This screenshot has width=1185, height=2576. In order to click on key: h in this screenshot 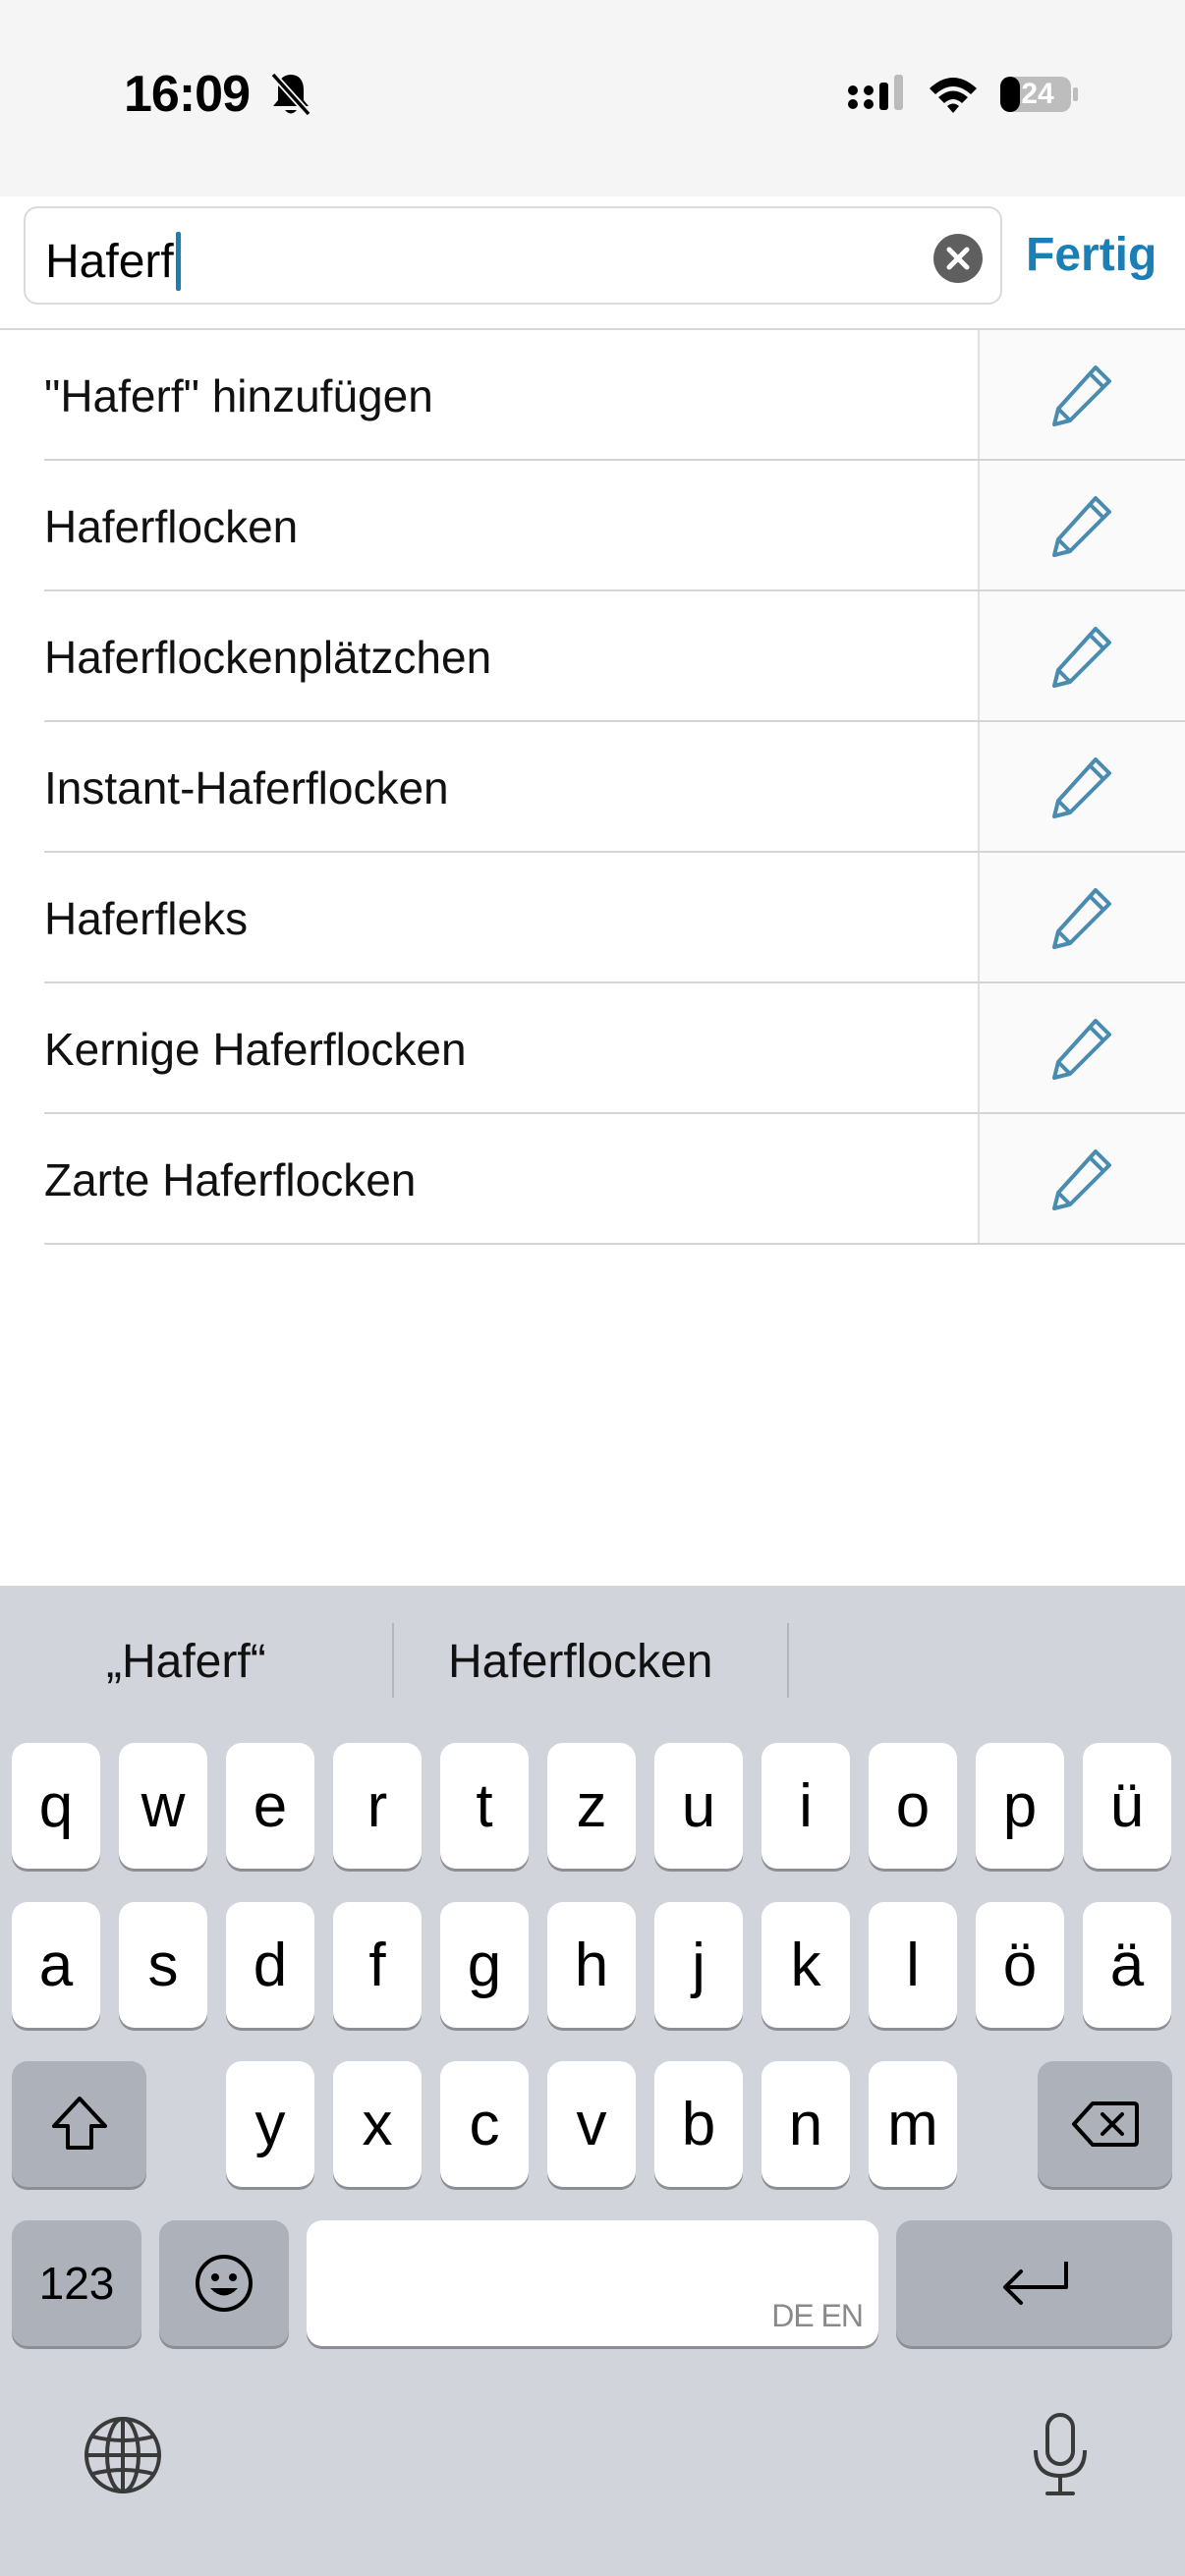, I will do `click(592, 1965)`.